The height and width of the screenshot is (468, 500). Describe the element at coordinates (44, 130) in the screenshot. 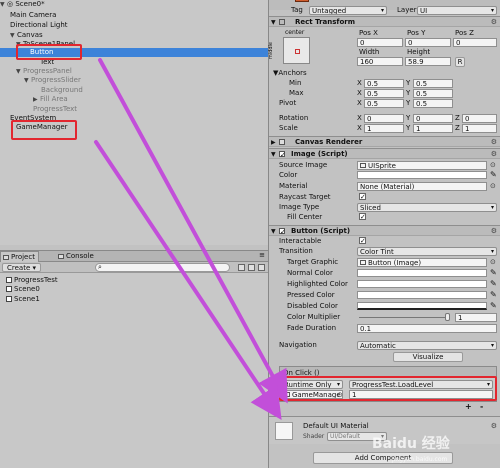

I see `gamemanager-highlight-box` at that location.